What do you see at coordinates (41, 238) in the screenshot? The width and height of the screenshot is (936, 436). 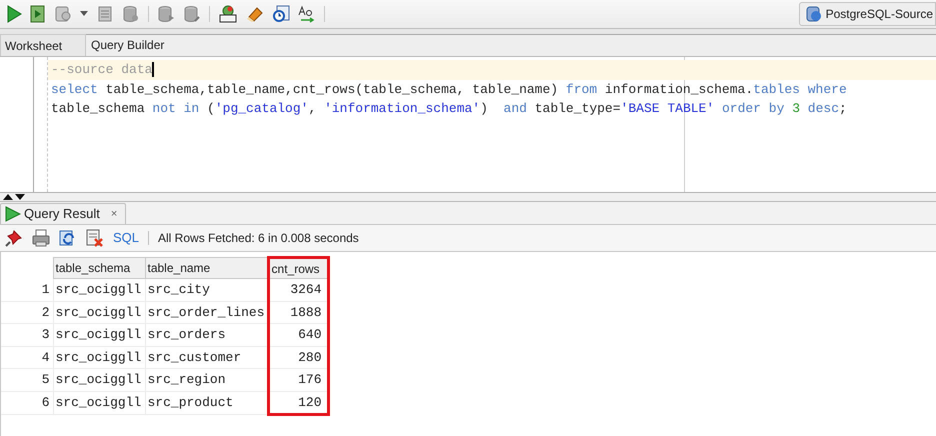 I see `printer-icon` at bounding box center [41, 238].